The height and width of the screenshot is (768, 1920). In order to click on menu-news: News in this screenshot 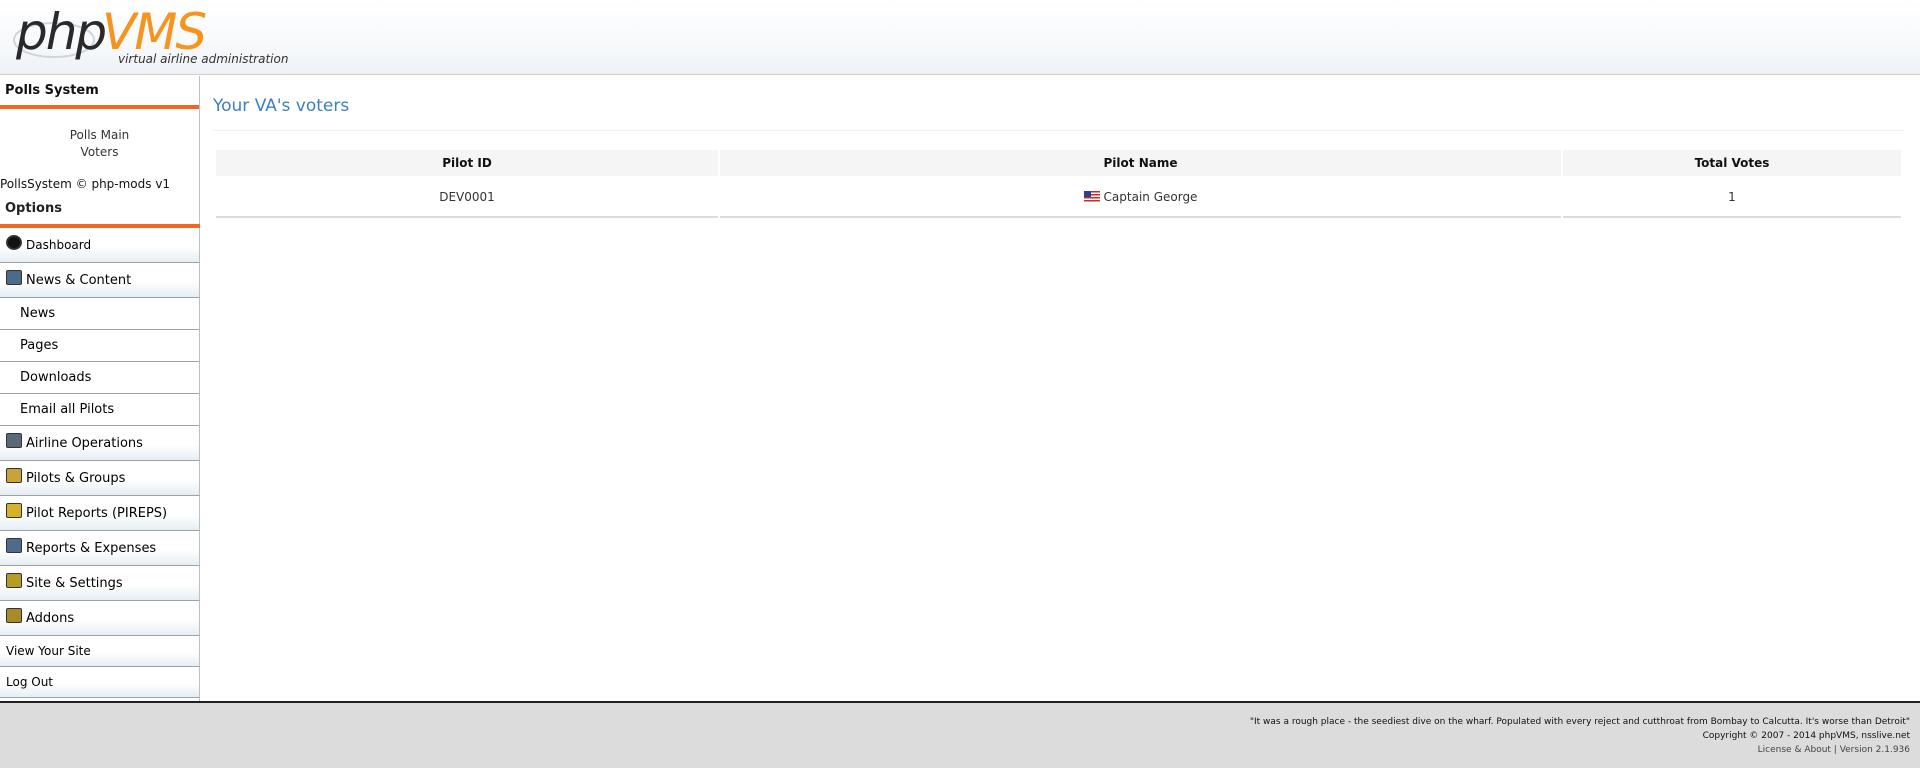, I will do `click(100, 314)`.